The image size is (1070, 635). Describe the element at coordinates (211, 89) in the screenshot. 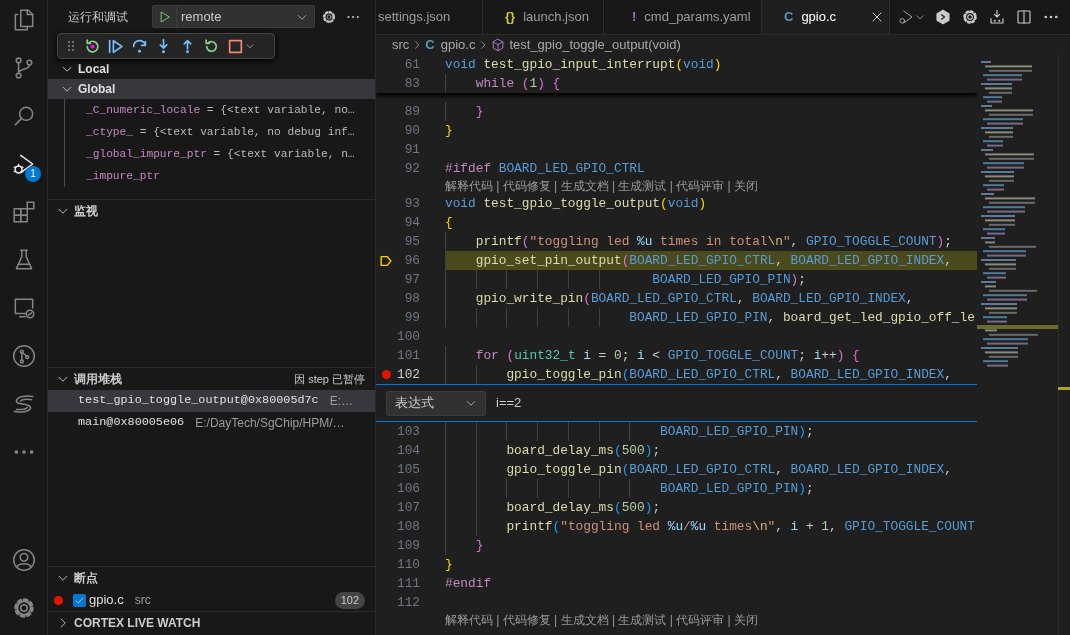

I see `variable-scope-row: Global` at that location.